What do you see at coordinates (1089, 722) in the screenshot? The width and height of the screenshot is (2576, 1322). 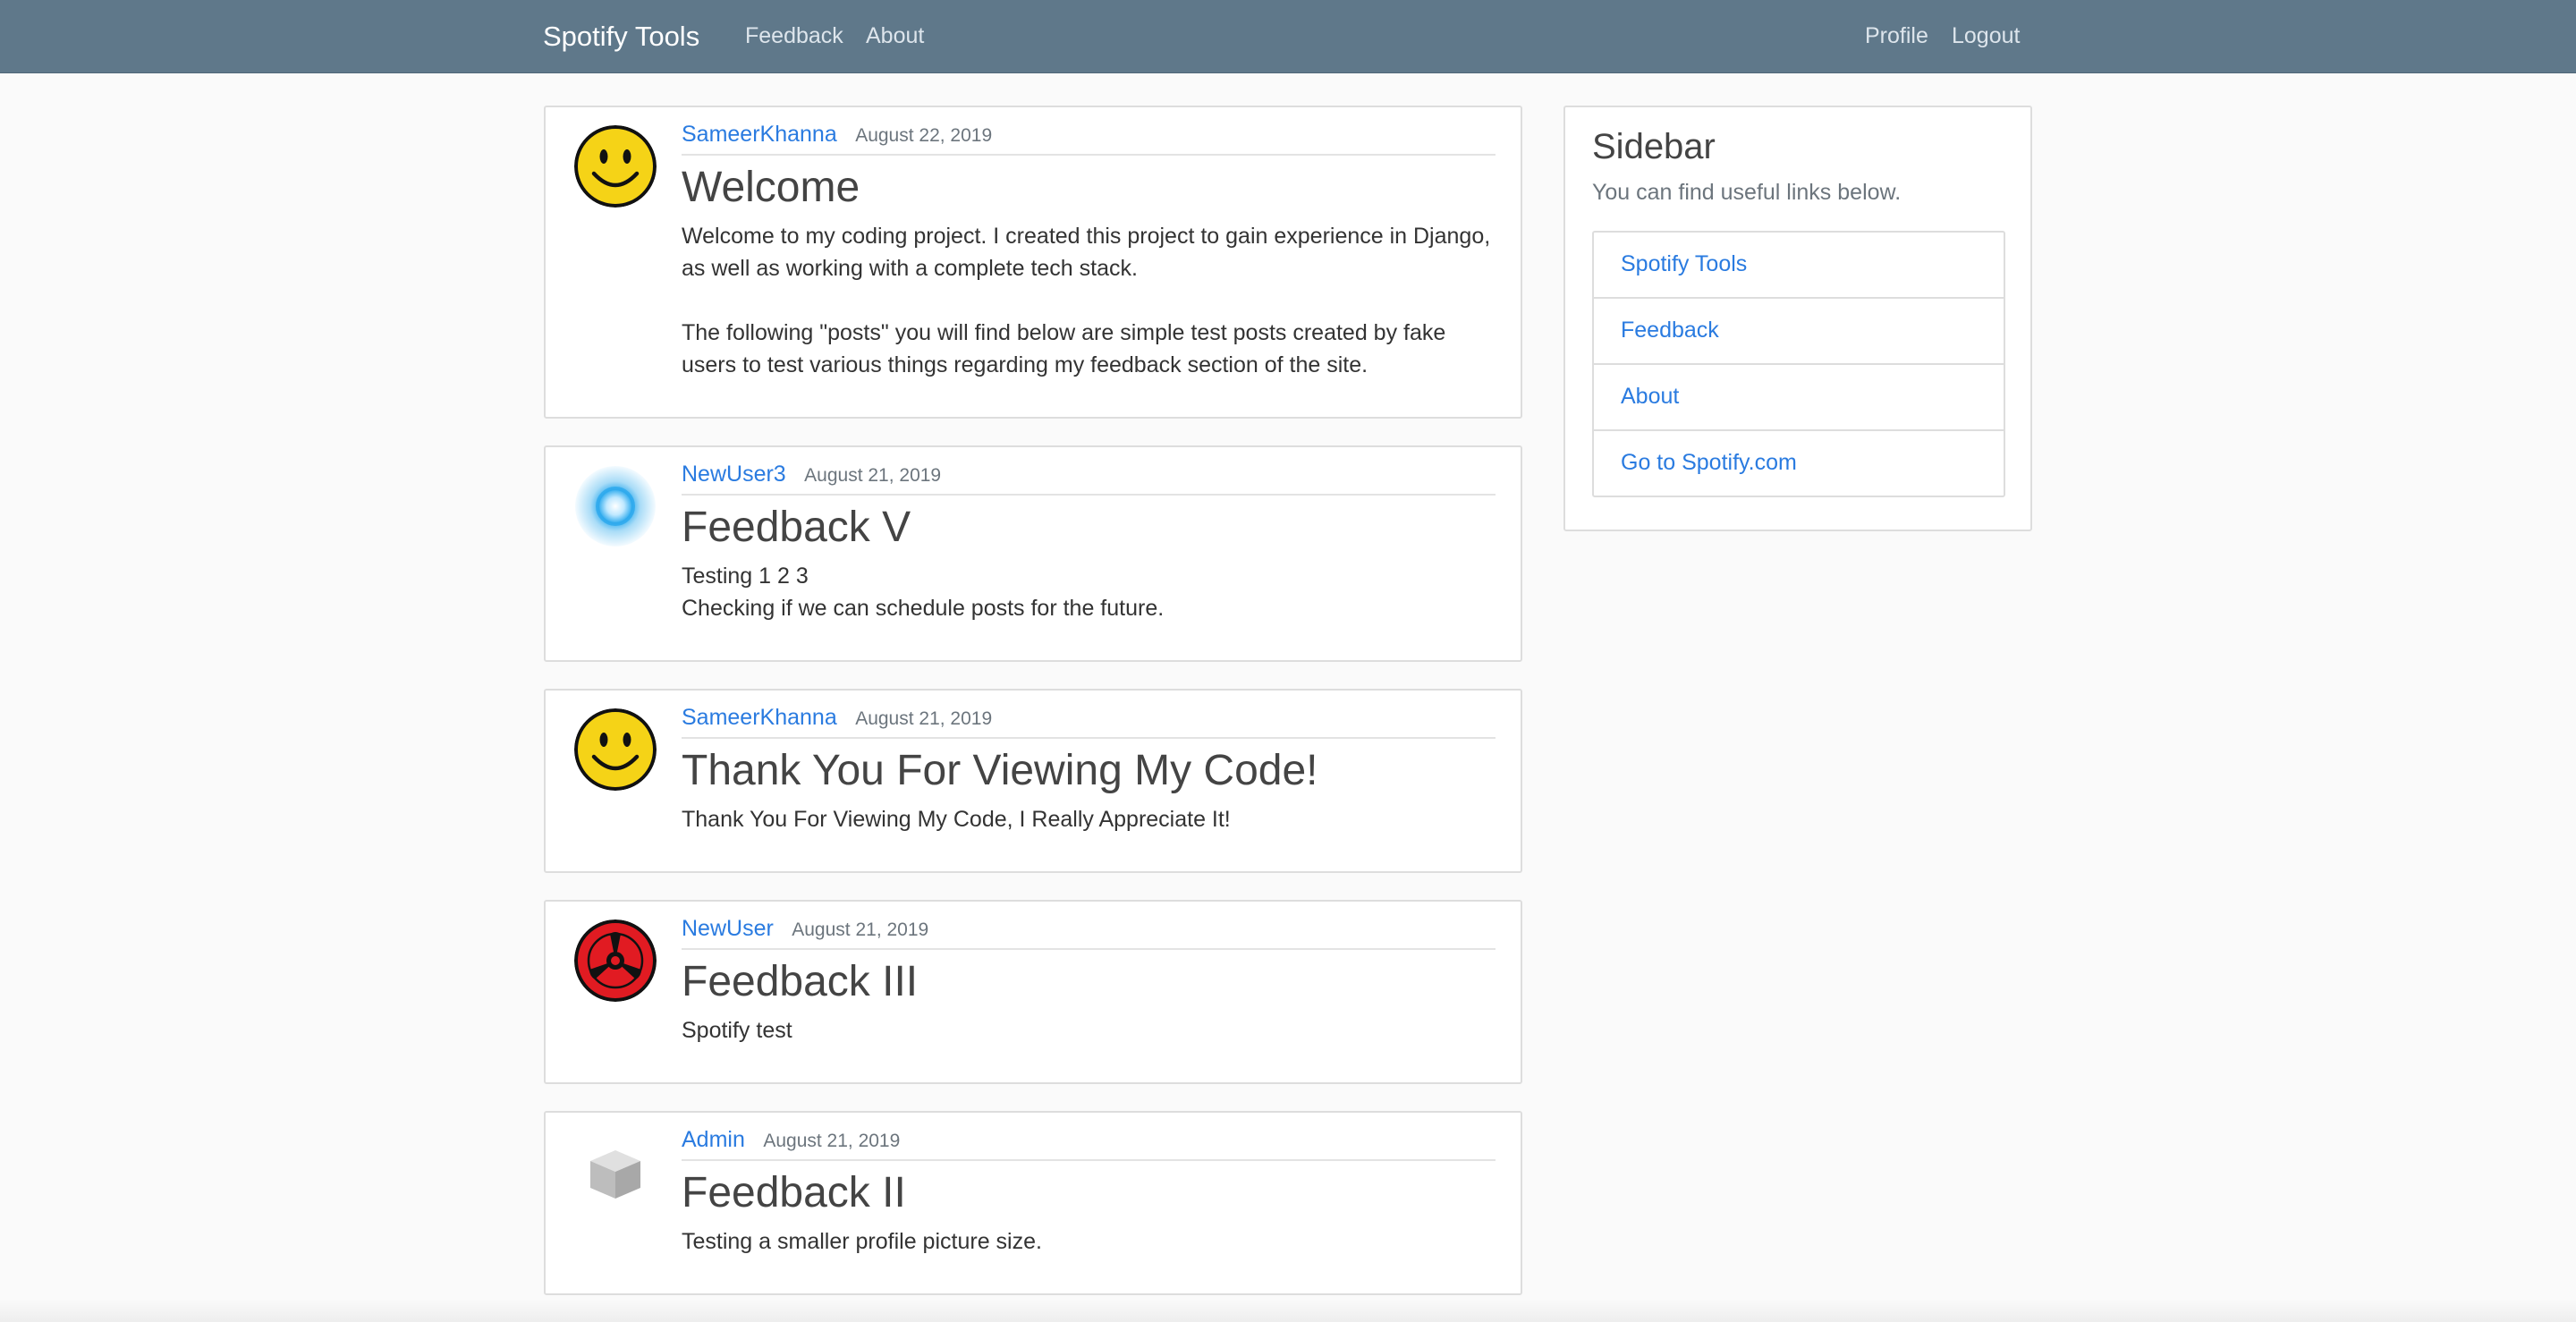 I see `post-meta: SameerKhanna August 21, 2019` at bounding box center [1089, 722].